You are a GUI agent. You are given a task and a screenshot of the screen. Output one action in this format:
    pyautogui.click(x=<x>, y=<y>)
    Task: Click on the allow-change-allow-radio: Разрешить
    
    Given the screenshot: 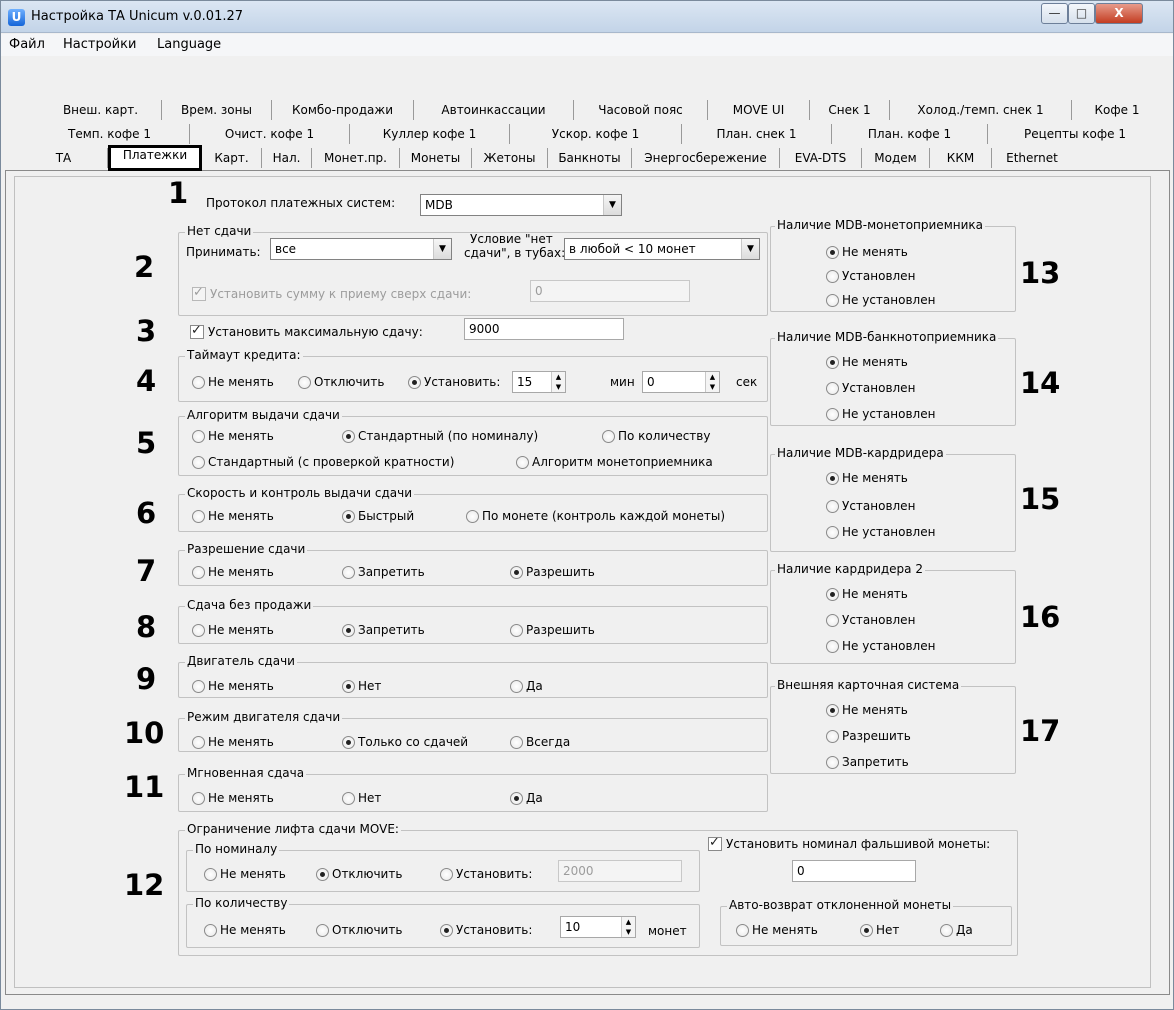 What is the action you would take?
    pyautogui.click(x=552, y=572)
    